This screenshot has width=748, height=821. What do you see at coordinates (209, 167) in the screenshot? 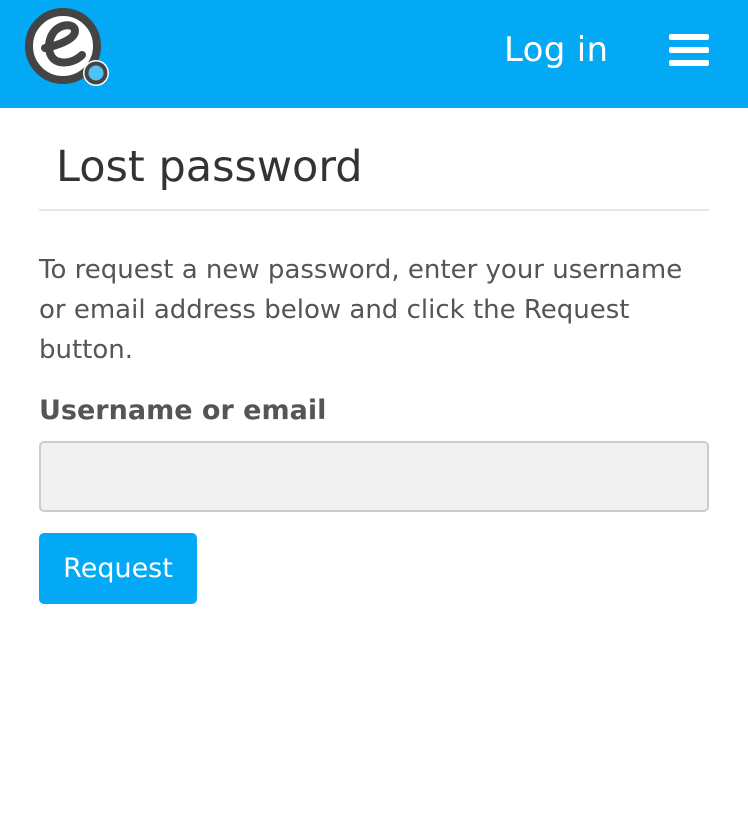
I see `page-title: Lost password` at bounding box center [209, 167].